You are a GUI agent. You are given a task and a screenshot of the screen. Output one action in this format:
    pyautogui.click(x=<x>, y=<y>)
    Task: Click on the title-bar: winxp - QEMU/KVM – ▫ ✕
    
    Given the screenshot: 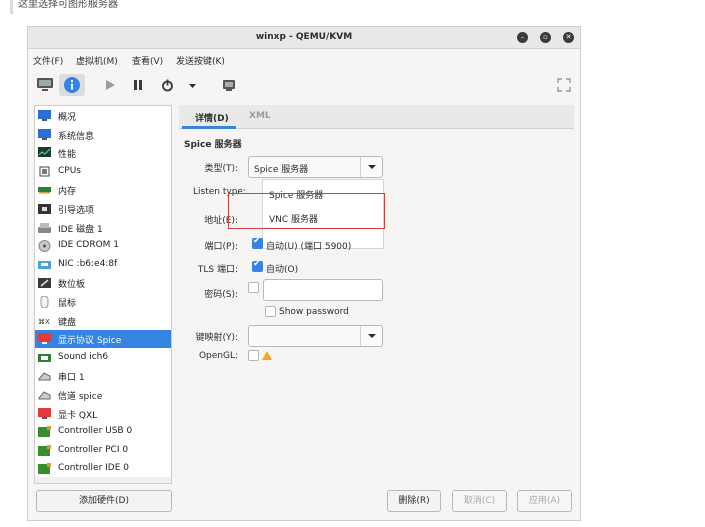 What is the action you would take?
    pyautogui.click(x=304, y=38)
    